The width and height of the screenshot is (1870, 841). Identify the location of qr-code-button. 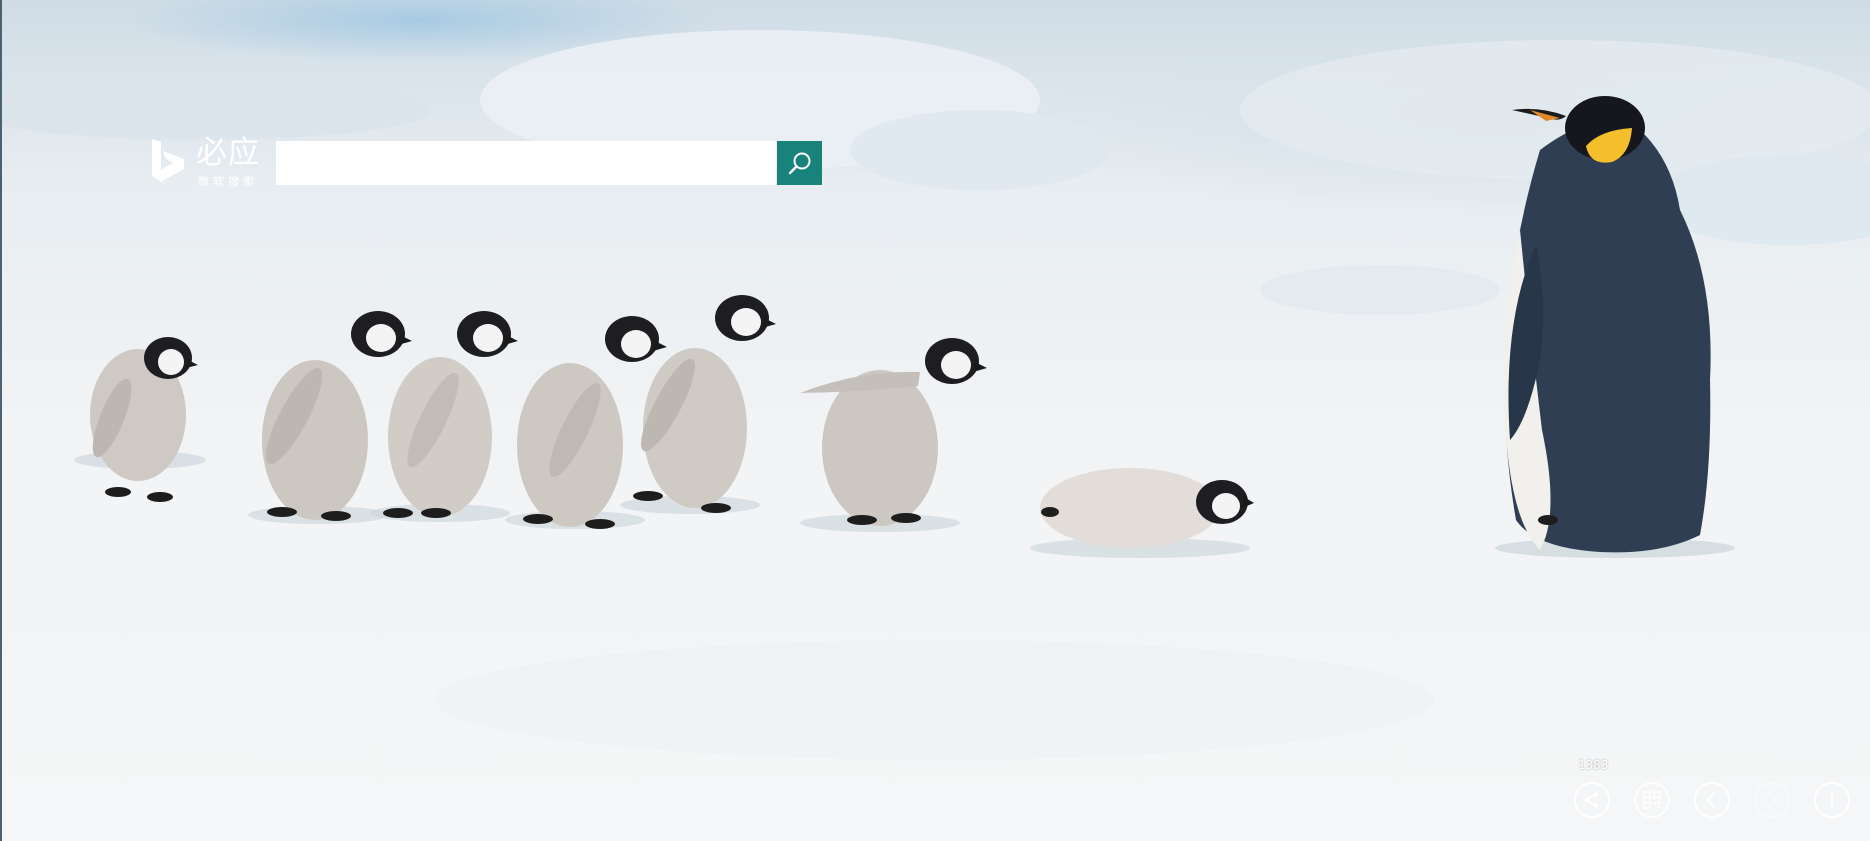
(1652, 800).